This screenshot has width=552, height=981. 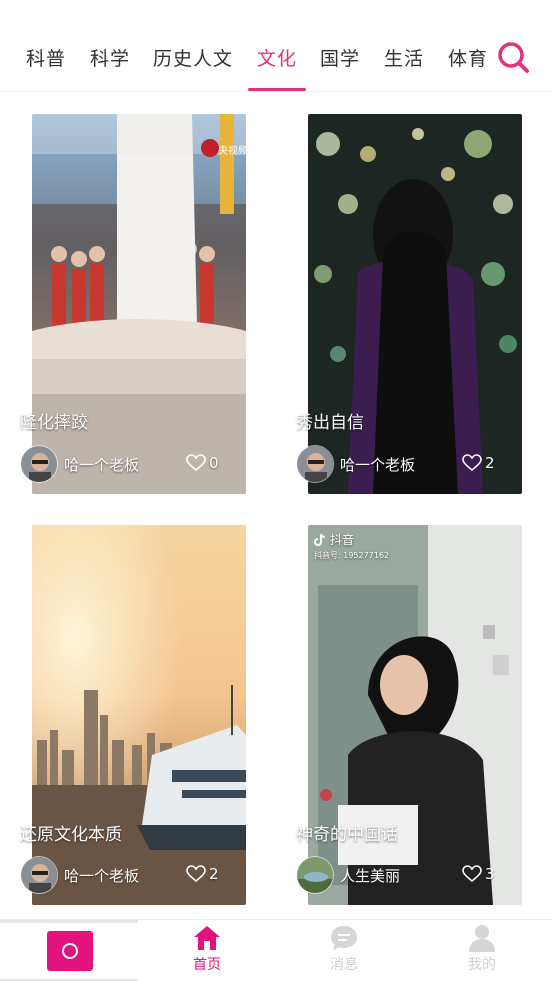 What do you see at coordinates (193, 57) in the screenshot?
I see `tab-lishirenwen: 历史人文` at bounding box center [193, 57].